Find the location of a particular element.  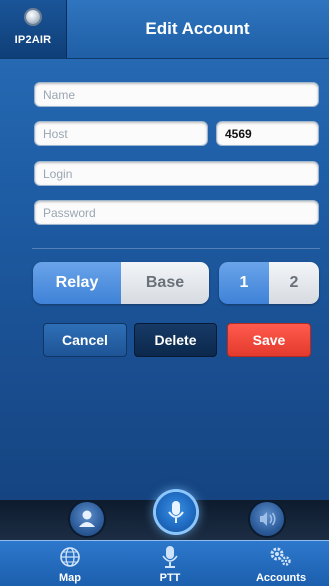

ptt-talk-button is located at coordinates (176, 512).